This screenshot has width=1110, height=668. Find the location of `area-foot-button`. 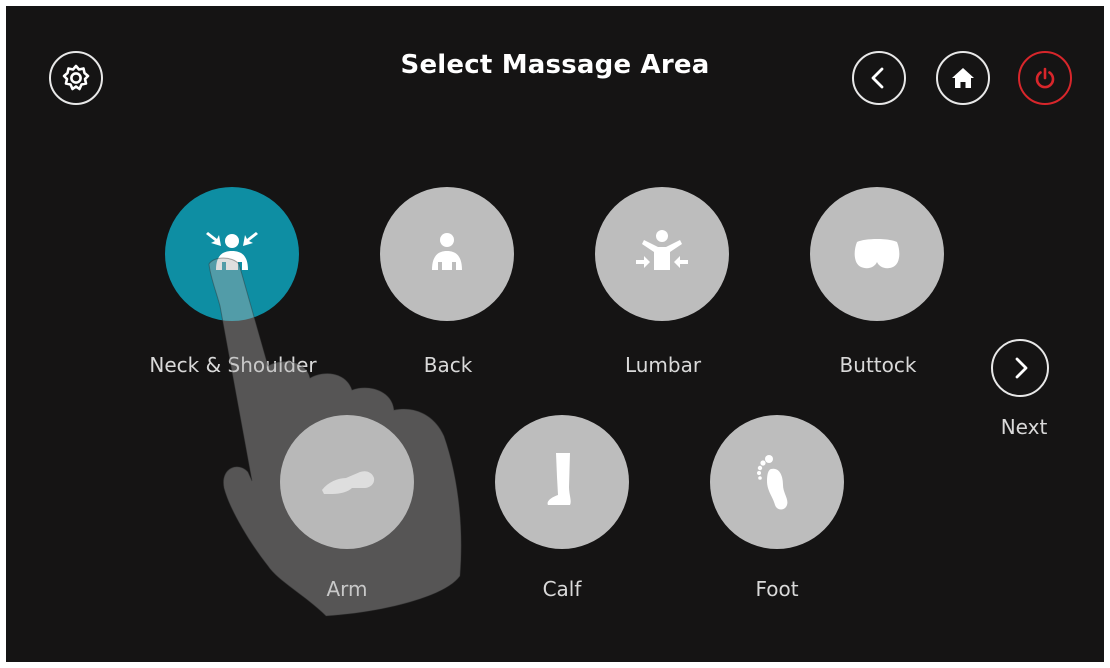

area-foot-button is located at coordinates (777, 482).